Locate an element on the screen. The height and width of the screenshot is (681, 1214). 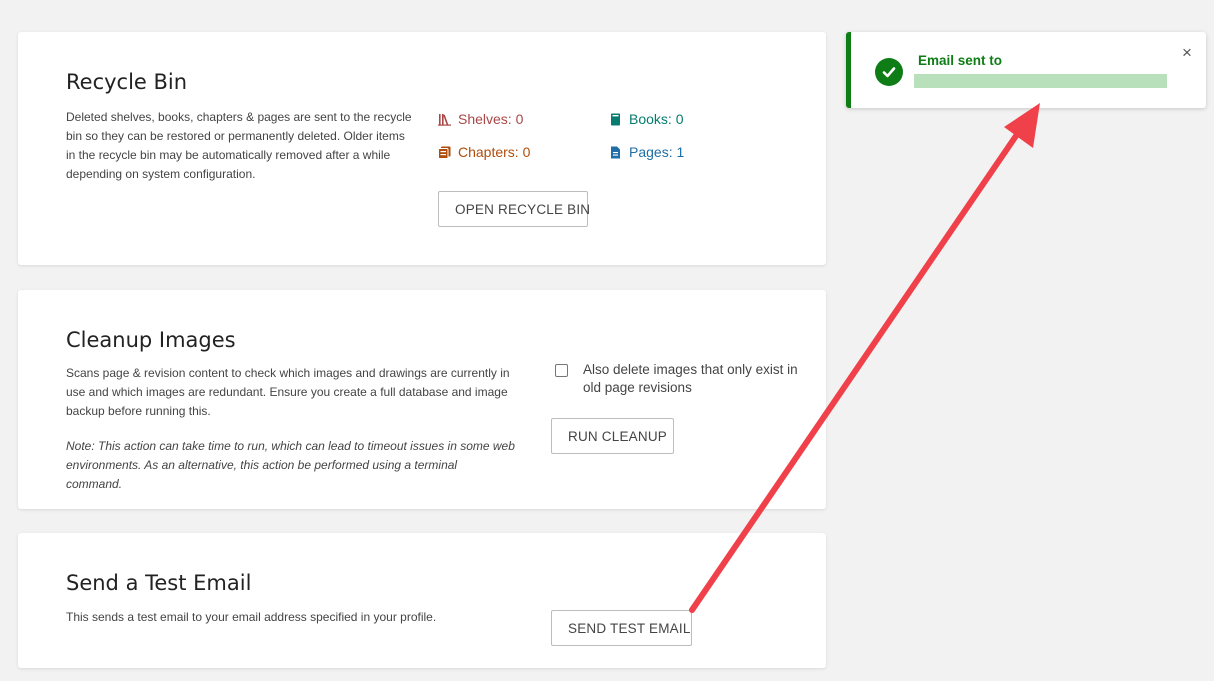
stat-books-label: Books: 0 is located at coordinates (656, 119).